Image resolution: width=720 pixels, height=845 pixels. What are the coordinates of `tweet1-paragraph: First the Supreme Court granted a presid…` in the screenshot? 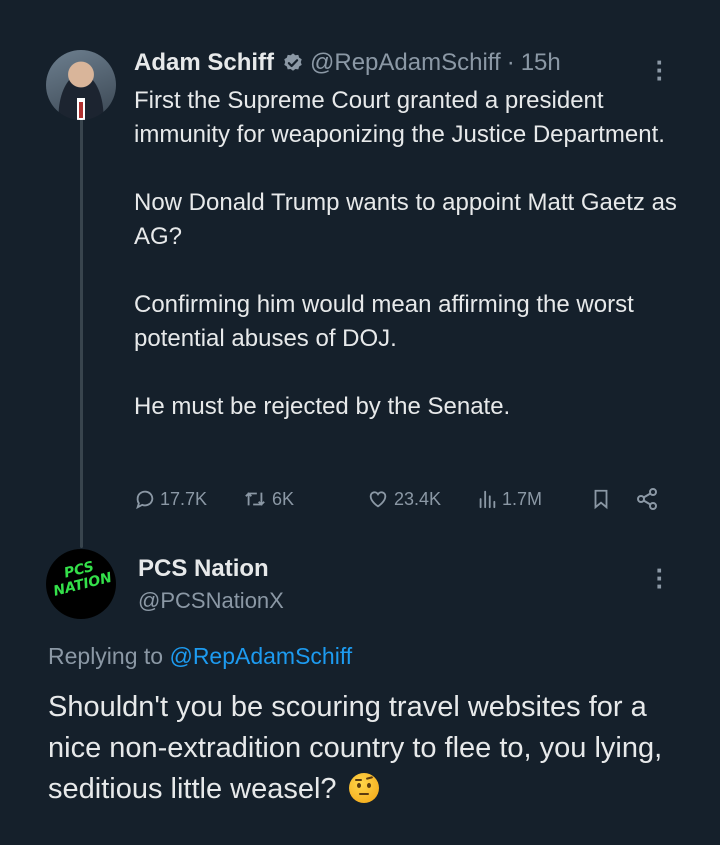 It's located at (399, 117).